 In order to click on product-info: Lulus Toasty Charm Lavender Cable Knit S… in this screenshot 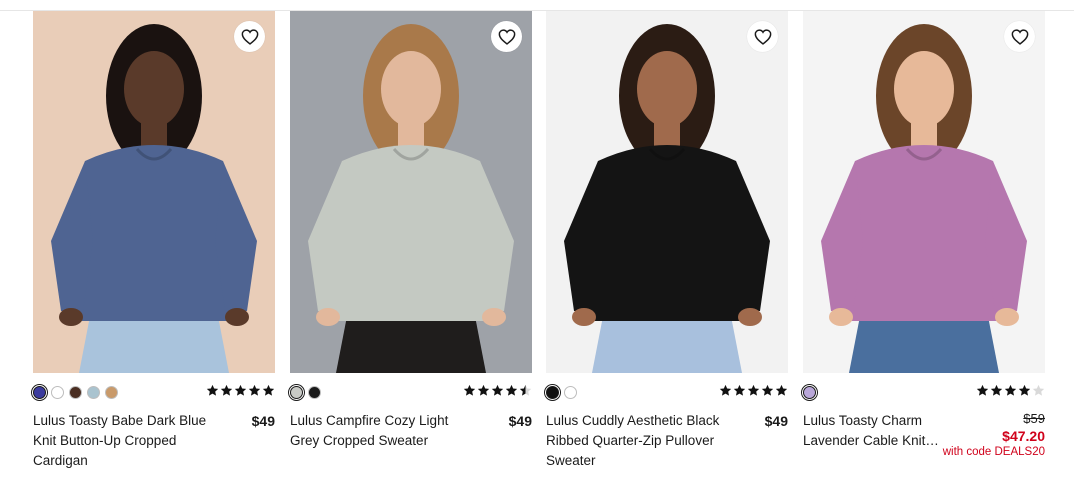, I will do `click(924, 434)`.